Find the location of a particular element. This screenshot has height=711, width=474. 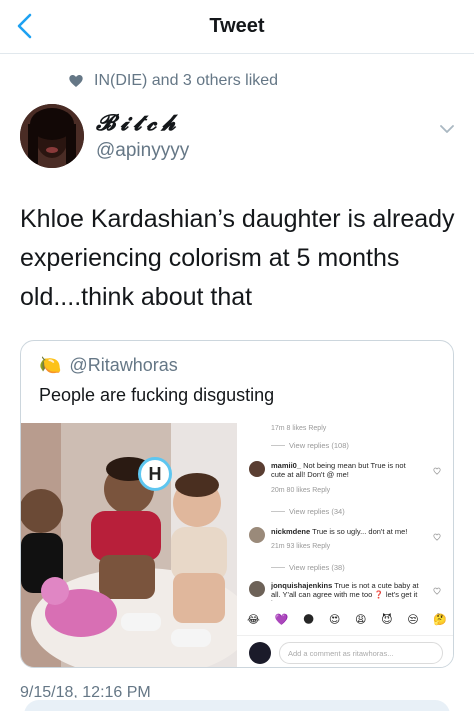

chevron-down-icon is located at coordinates (447, 129).